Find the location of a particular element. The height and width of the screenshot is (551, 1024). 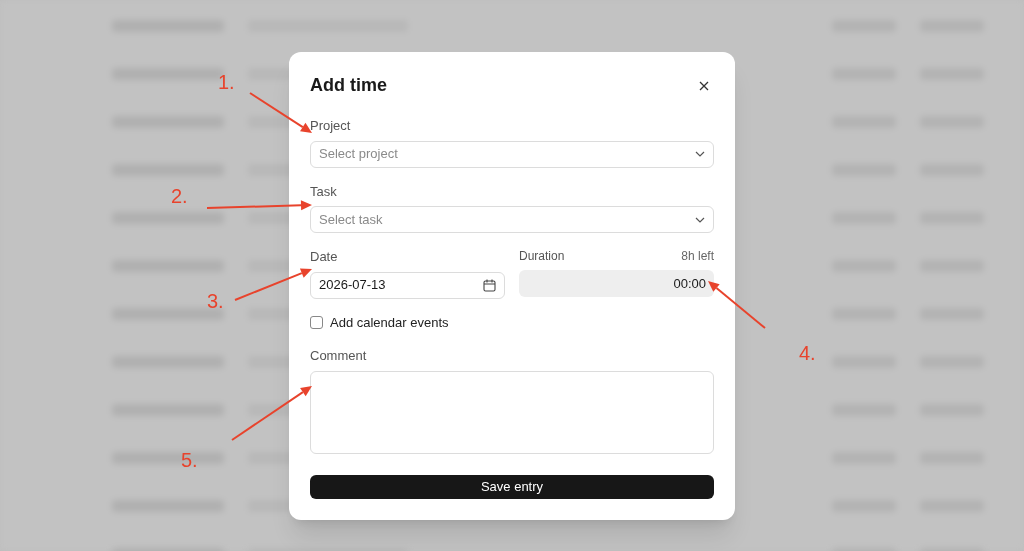

task-select: Select task is located at coordinates (512, 219).